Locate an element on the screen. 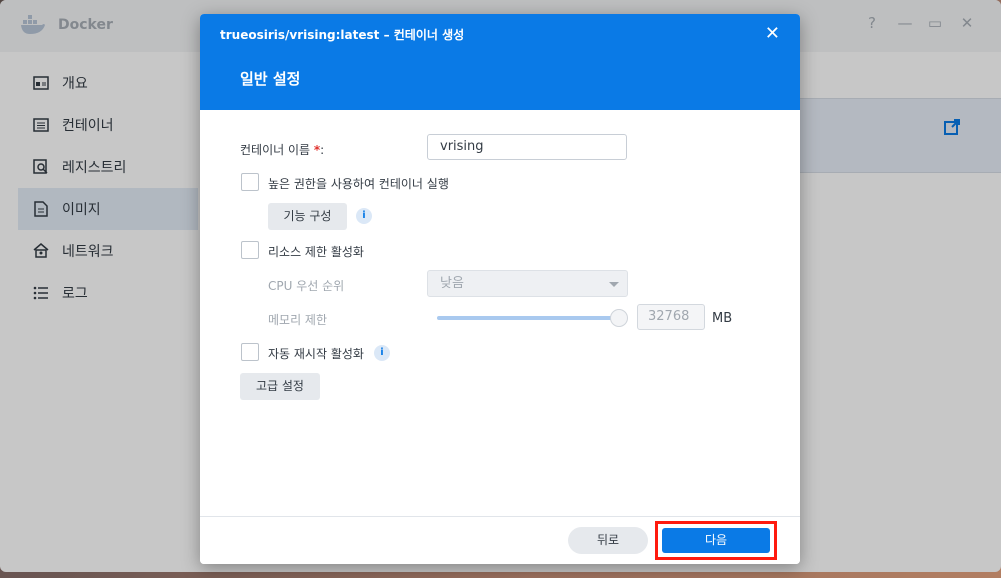 The height and width of the screenshot is (578, 1001). resource-limit-label: 리소스 제한 활성화 is located at coordinates (316, 252).